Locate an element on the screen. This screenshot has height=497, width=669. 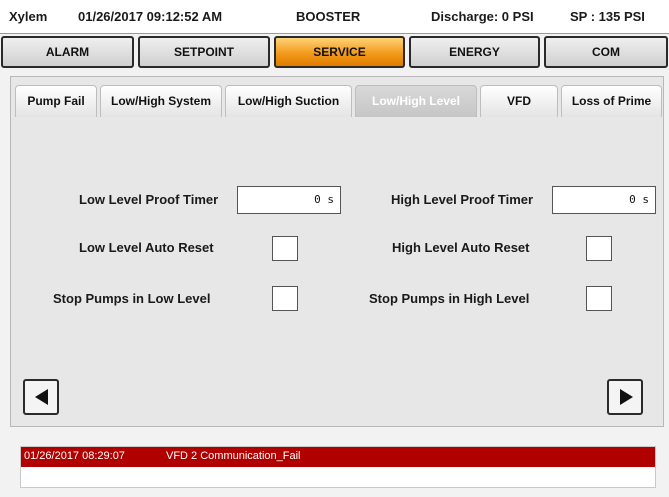
stop-pumps-high-level-checkbox is located at coordinates (599, 298).